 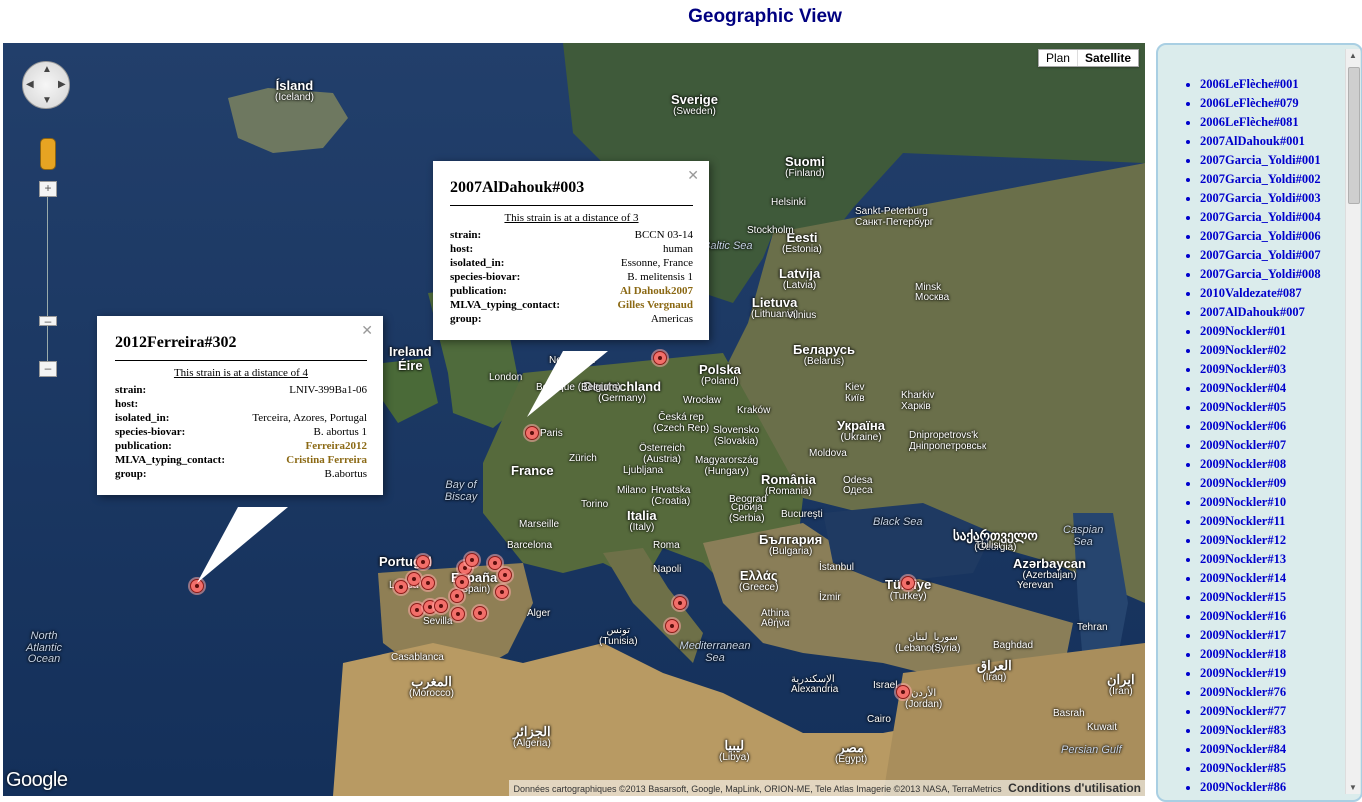 I want to click on strain-list-item: 2007Garcia_Yoldi#007, so click(x=1280, y=255).